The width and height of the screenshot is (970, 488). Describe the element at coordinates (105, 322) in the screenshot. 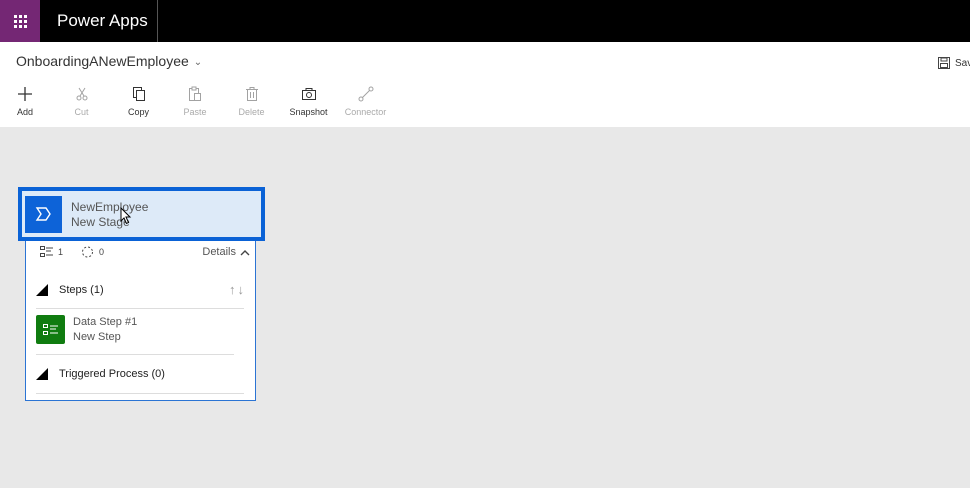

I see `step-title: Data Step #1` at that location.